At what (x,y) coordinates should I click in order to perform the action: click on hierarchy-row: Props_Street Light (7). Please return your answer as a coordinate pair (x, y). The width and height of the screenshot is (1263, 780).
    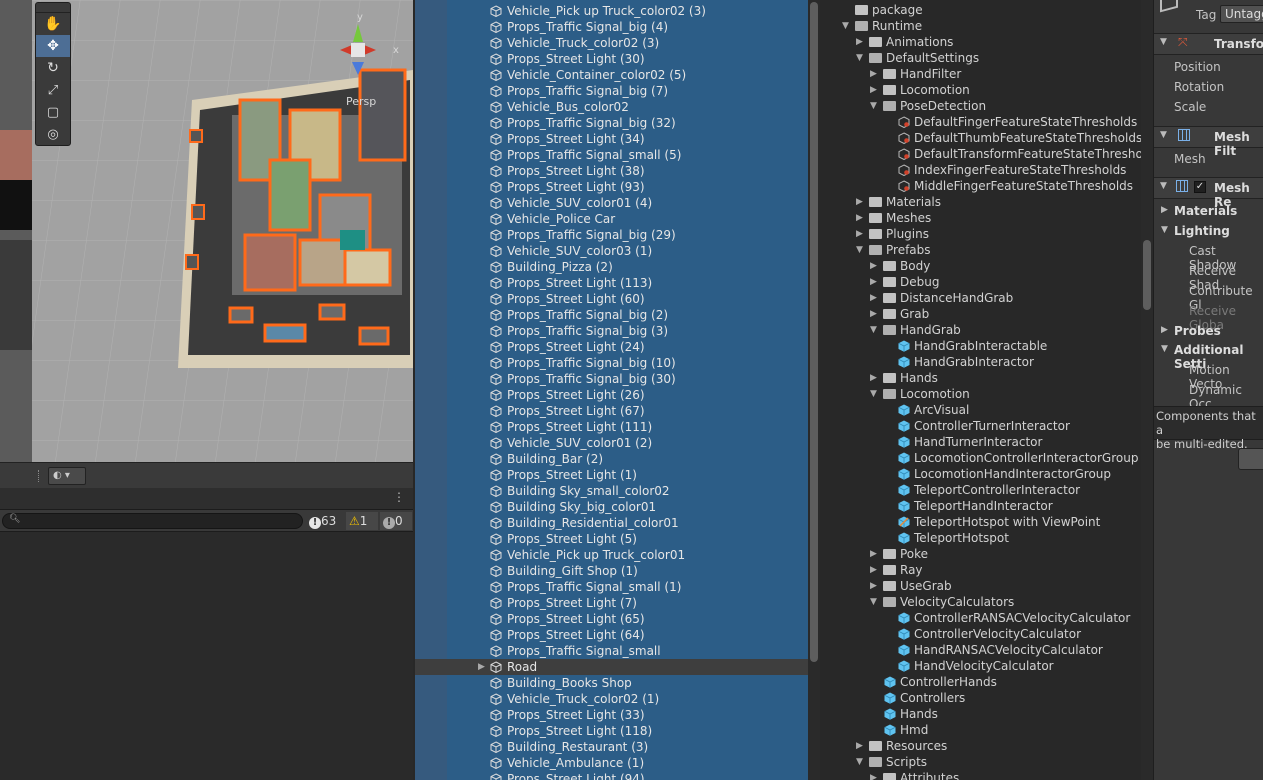
    Looking at the image, I should click on (611, 603).